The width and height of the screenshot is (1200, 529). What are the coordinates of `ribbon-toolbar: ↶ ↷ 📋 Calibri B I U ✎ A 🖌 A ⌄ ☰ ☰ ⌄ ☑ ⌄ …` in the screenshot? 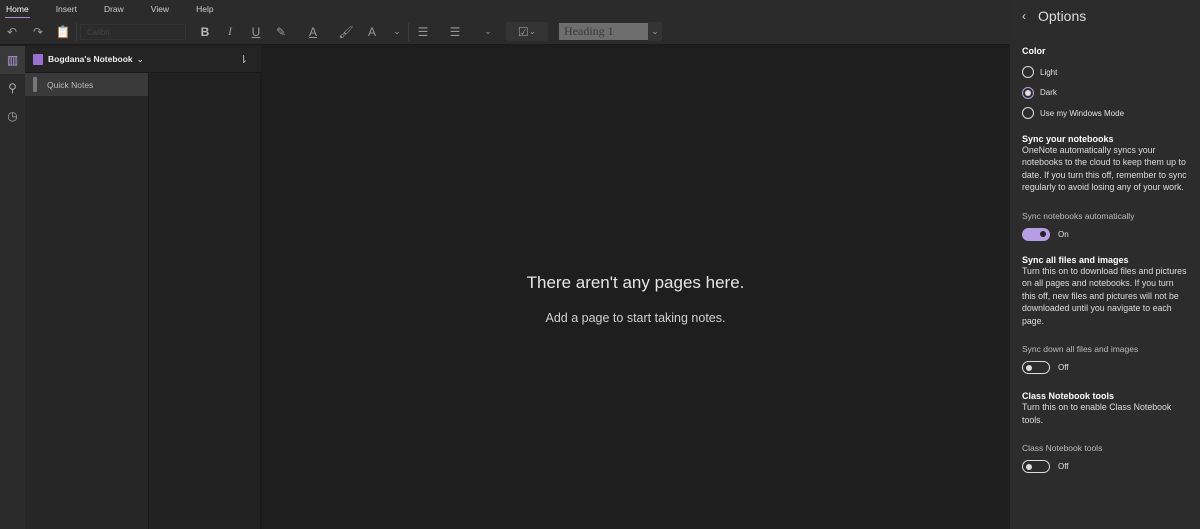 It's located at (505, 31).